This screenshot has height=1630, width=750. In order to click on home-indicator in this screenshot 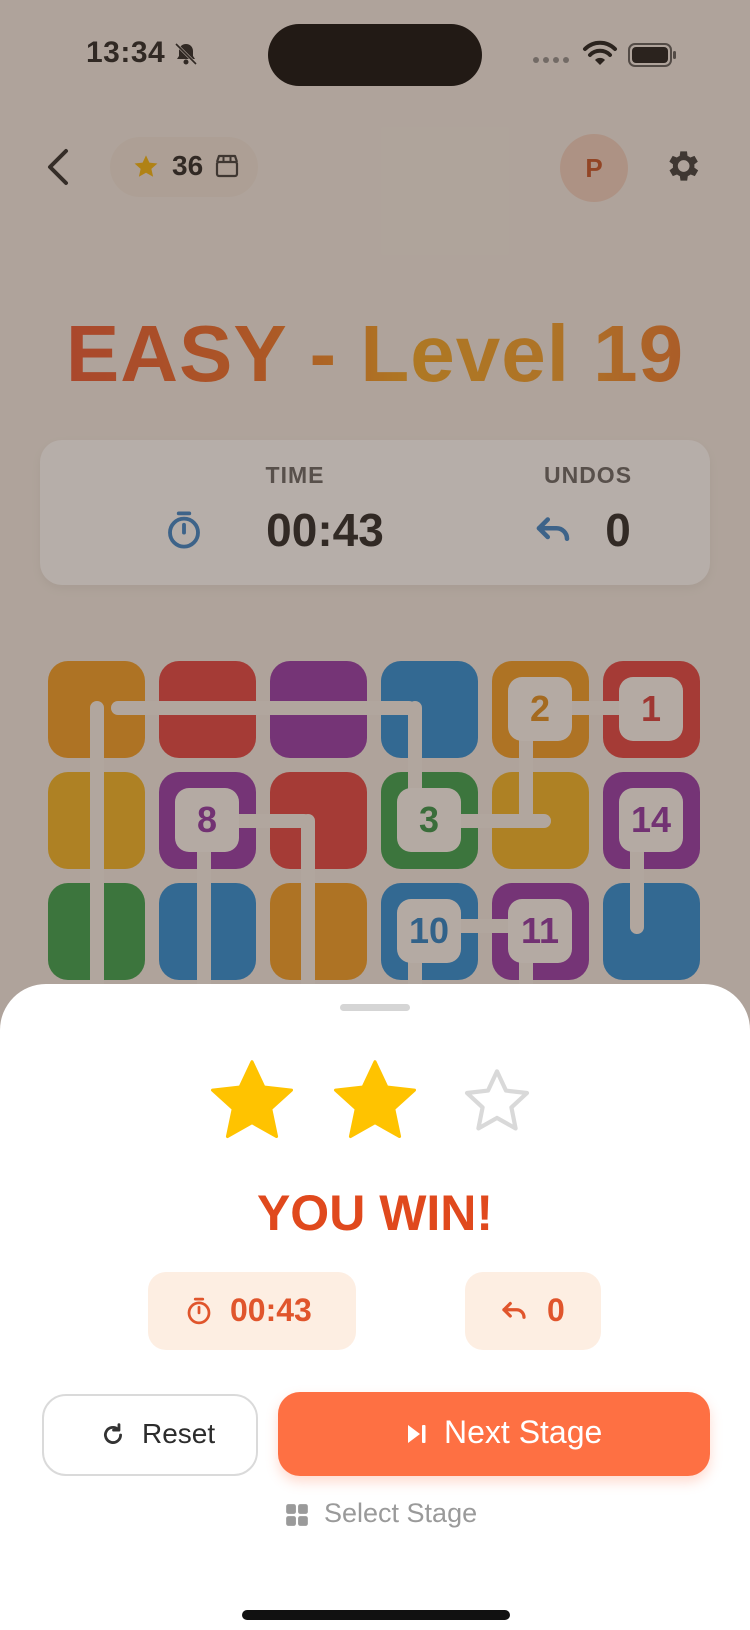, I will do `click(376, 1615)`.